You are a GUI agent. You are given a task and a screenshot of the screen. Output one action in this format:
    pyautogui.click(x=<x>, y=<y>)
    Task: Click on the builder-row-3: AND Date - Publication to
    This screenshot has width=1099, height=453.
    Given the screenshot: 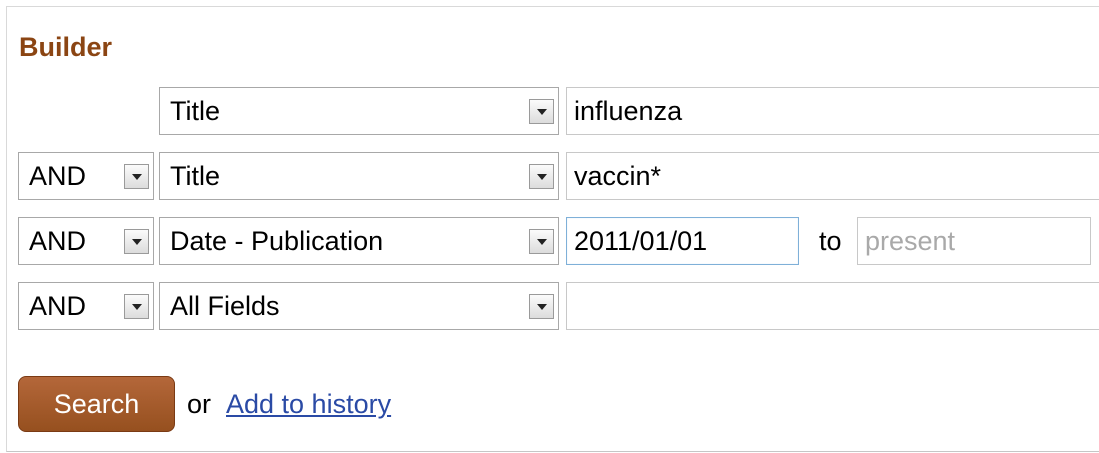 What is the action you would take?
    pyautogui.click(x=553, y=241)
    